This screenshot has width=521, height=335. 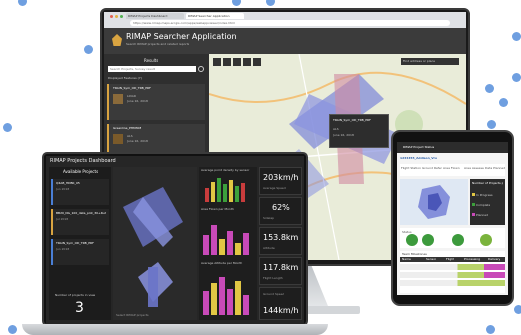 I want to click on status-map, so click(x=434, y=202).